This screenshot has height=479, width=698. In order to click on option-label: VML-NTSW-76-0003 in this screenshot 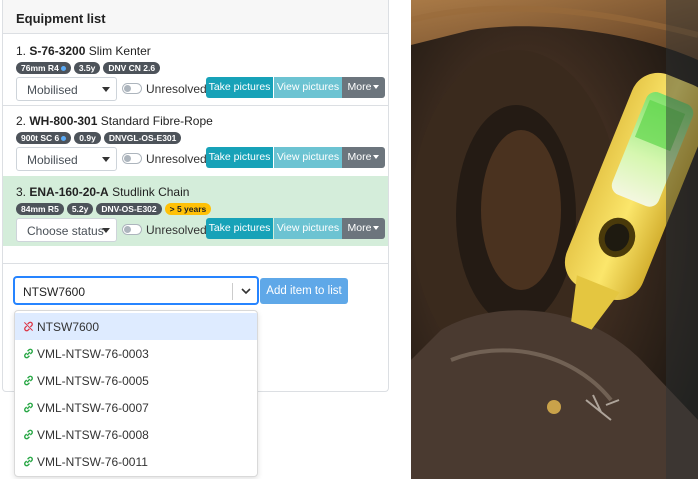, I will do `click(93, 354)`.